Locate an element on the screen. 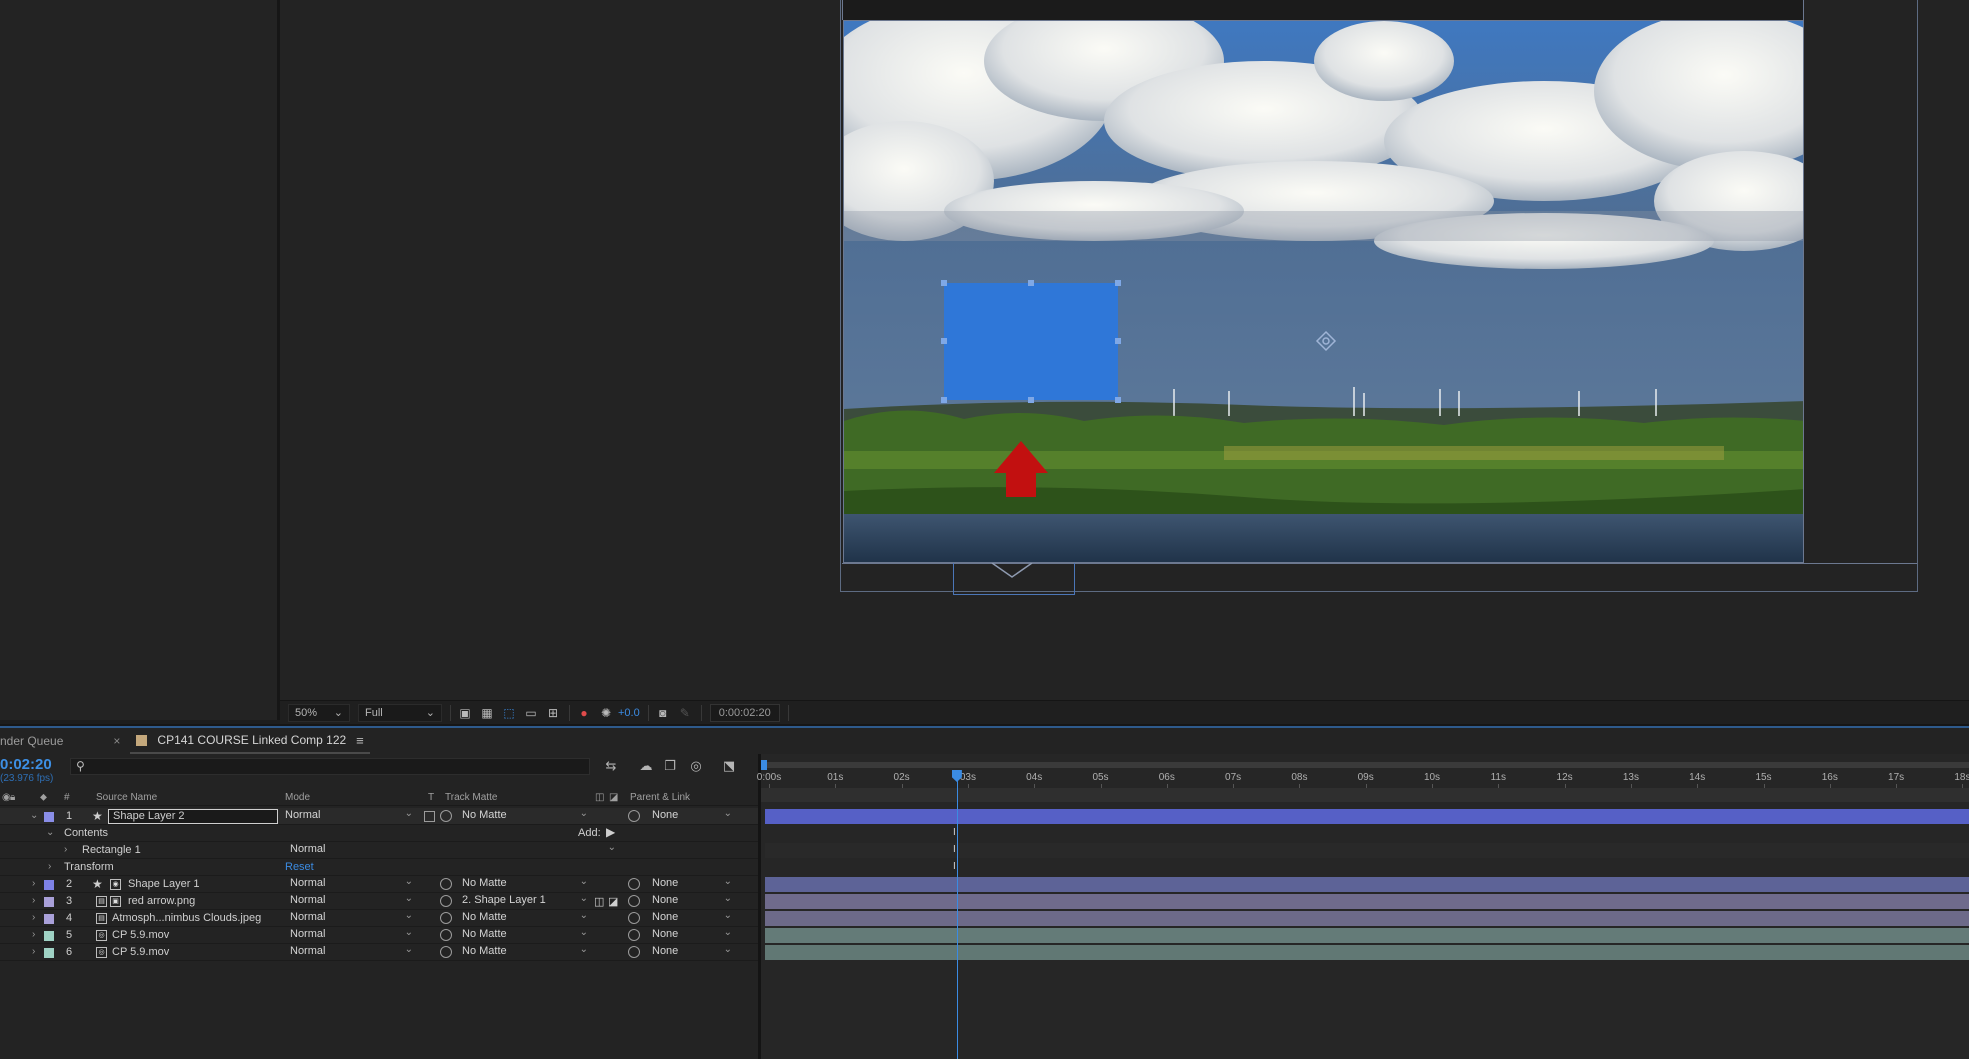 The width and height of the screenshot is (1969, 1059). close-icon: × is located at coordinates (116, 741).